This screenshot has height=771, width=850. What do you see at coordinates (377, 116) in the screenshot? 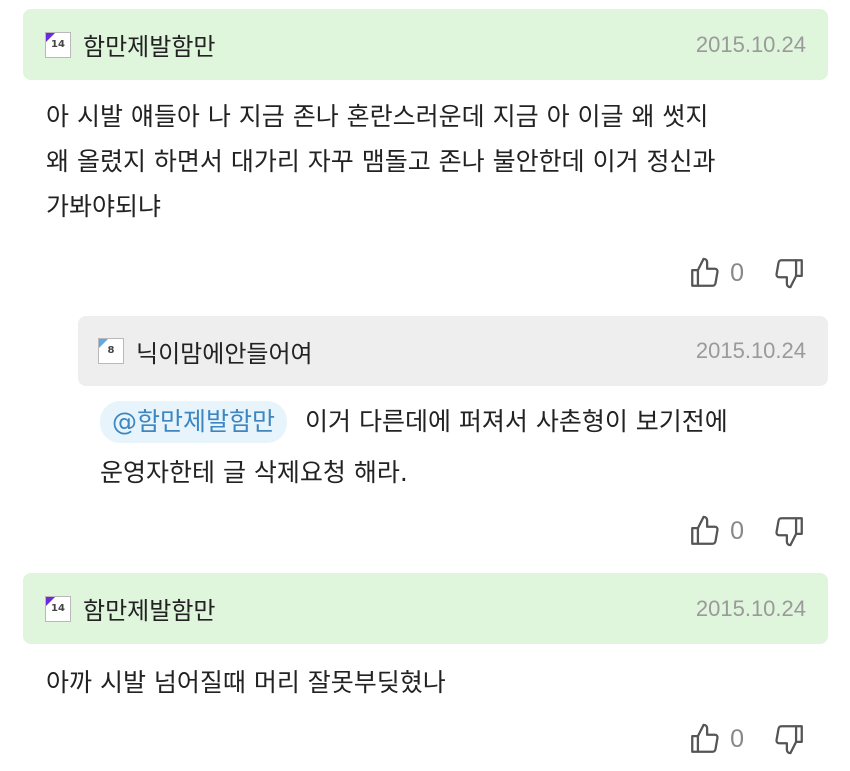
I see `comment-line: 아 시발 얘들아 나 지금 존나 혼란스러운데 지금 아 이글 왜 썻지` at bounding box center [377, 116].